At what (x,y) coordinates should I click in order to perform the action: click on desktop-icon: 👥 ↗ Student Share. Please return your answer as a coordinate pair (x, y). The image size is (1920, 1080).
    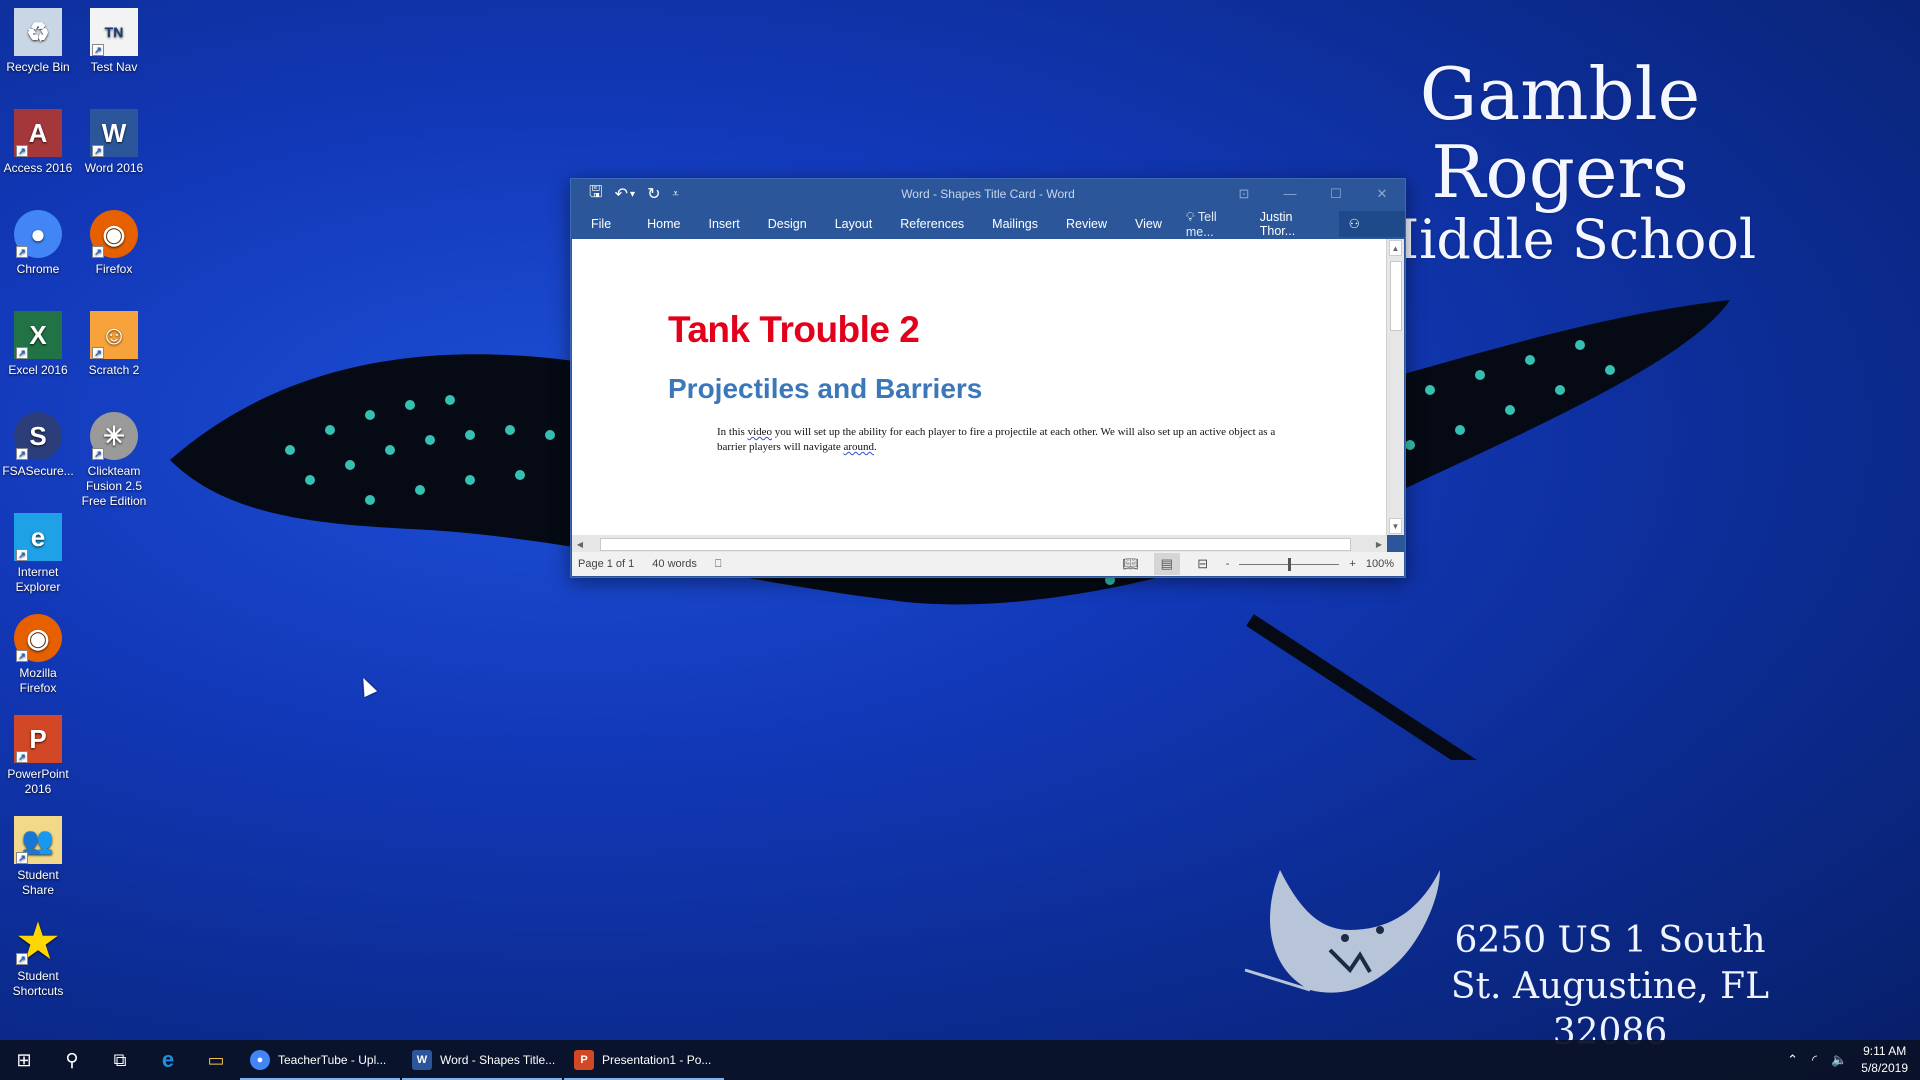
    Looking at the image, I should click on (38, 857).